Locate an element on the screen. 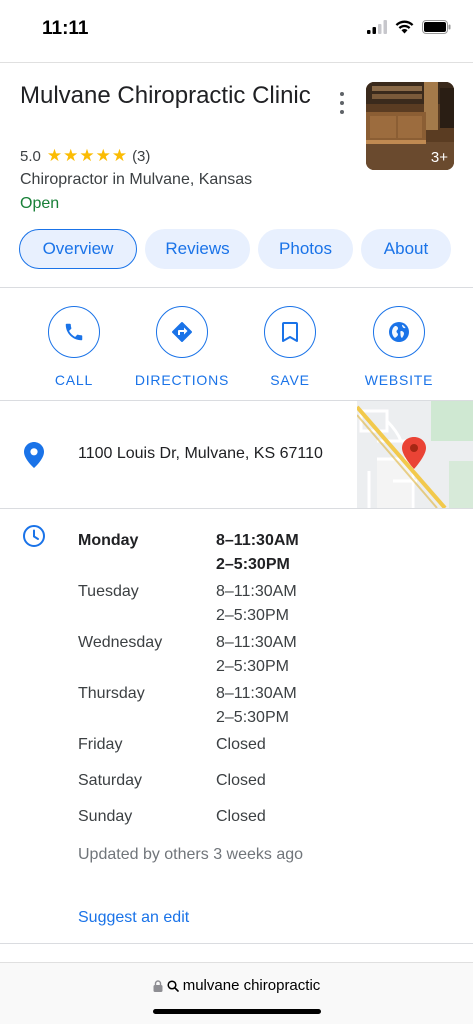 This screenshot has height=1024, width=473. open-status: Open is located at coordinates (40, 203).